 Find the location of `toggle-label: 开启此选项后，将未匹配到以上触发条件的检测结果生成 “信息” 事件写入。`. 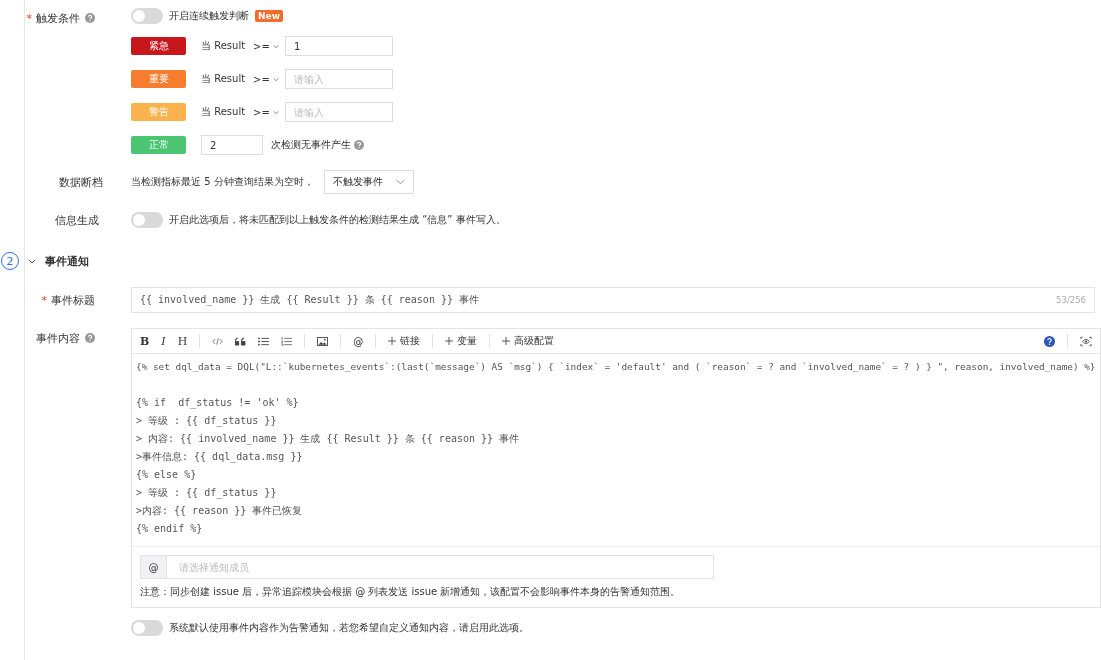

toggle-label: 开启此选项后，将未匹配到以上触发条件的检测结果生成 “信息” 事件写入。 is located at coordinates (337, 220).